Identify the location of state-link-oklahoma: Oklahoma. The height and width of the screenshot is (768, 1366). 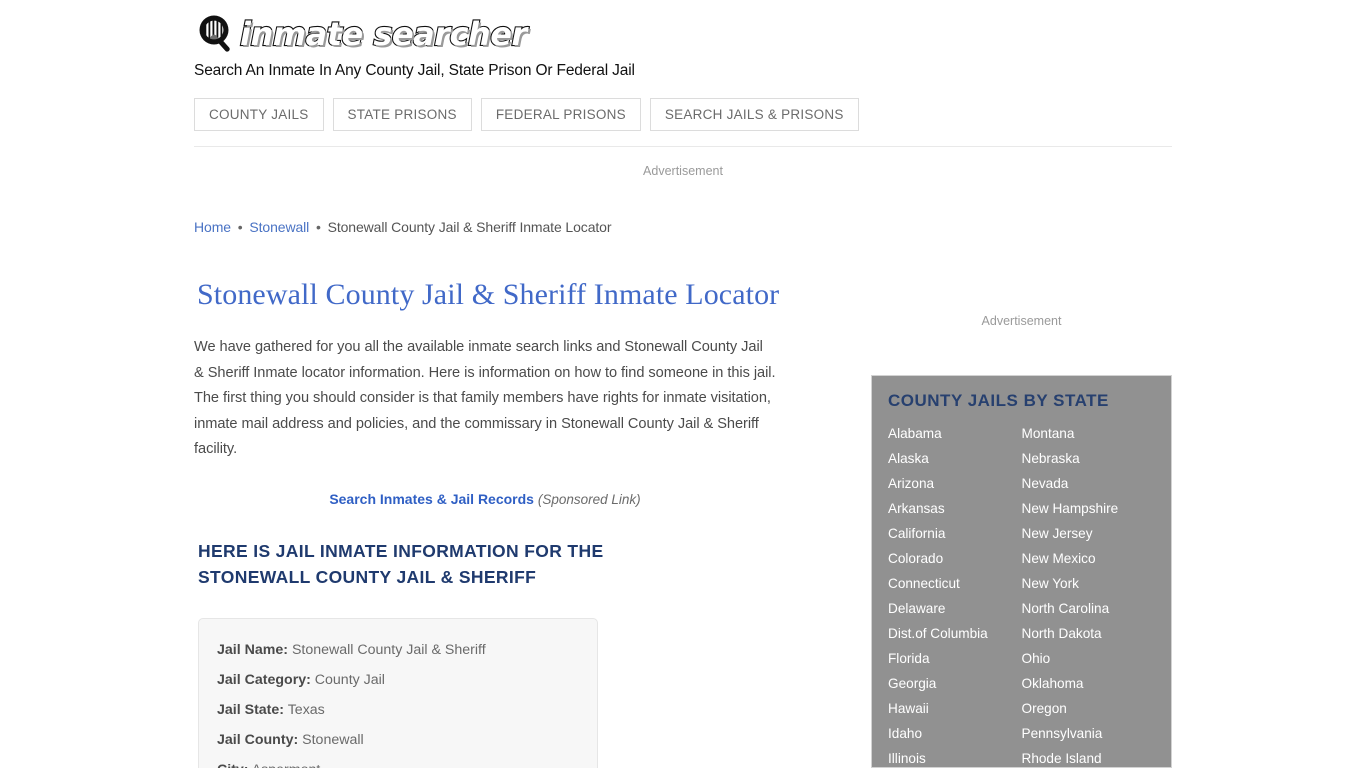
(1089, 683).